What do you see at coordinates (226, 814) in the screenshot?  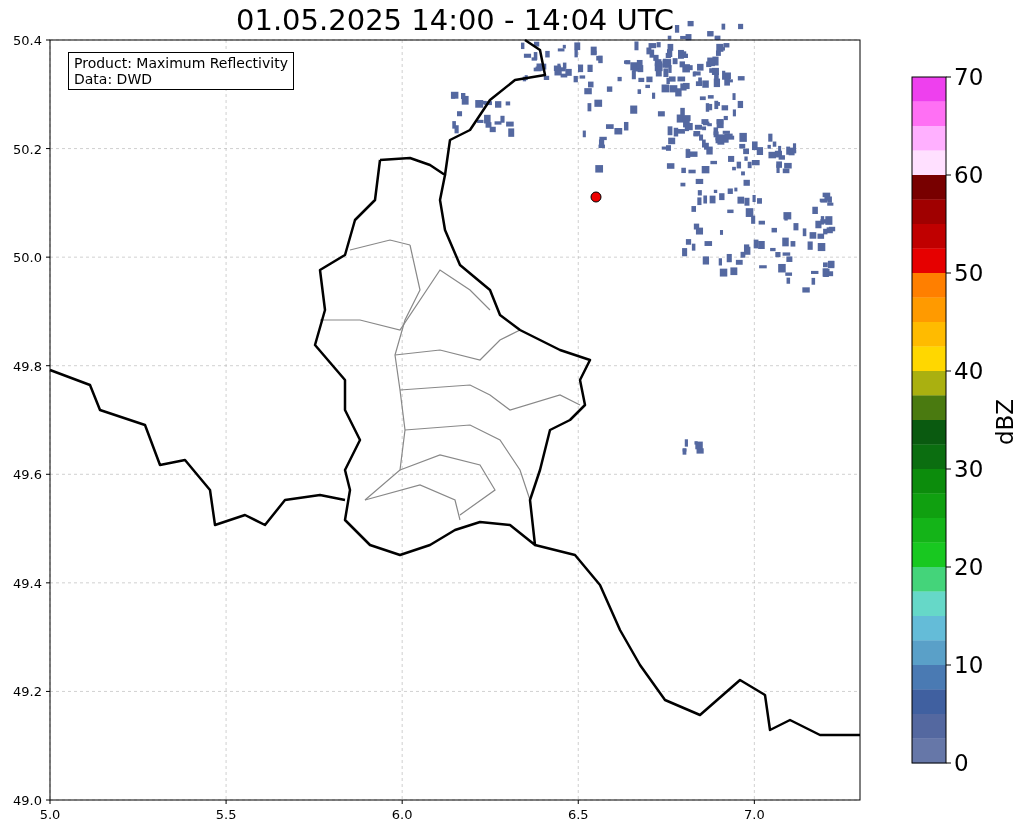 I see `x-tick-label: 5.5` at bounding box center [226, 814].